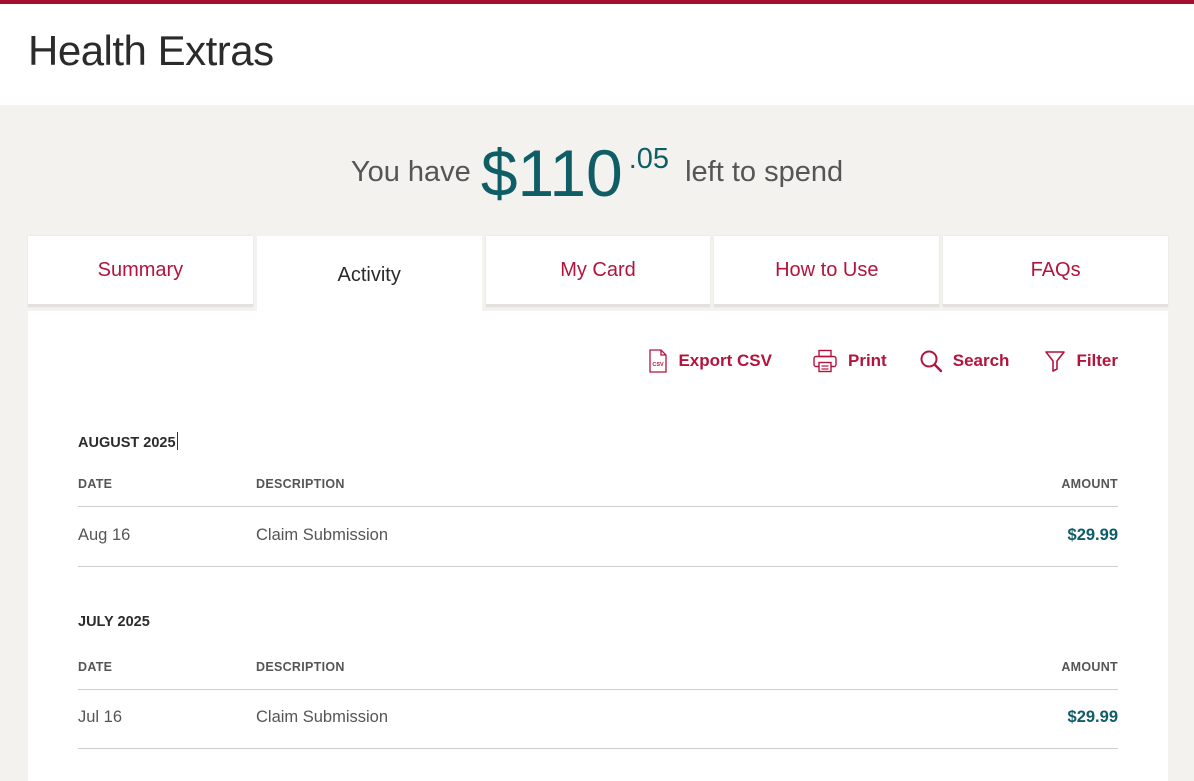 The image size is (1194, 781). What do you see at coordinates (827, 271) in the screenshot?
I see `tab-how-to-use: How to Use` at bounding box center [827, 271].